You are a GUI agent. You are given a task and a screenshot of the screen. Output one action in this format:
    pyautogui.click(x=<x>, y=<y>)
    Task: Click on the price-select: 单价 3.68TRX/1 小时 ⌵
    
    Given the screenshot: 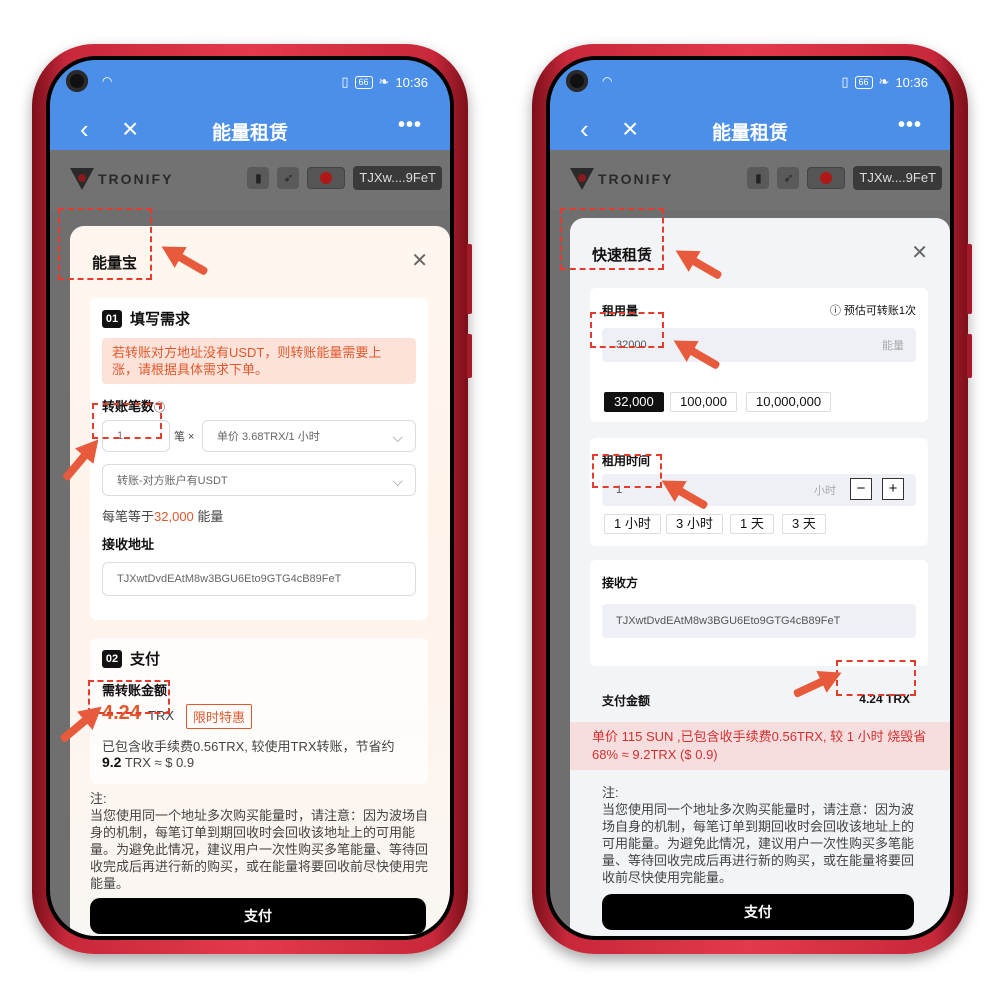 What is the action you would take?
    pyautogui.click(x=309, y=436)
    